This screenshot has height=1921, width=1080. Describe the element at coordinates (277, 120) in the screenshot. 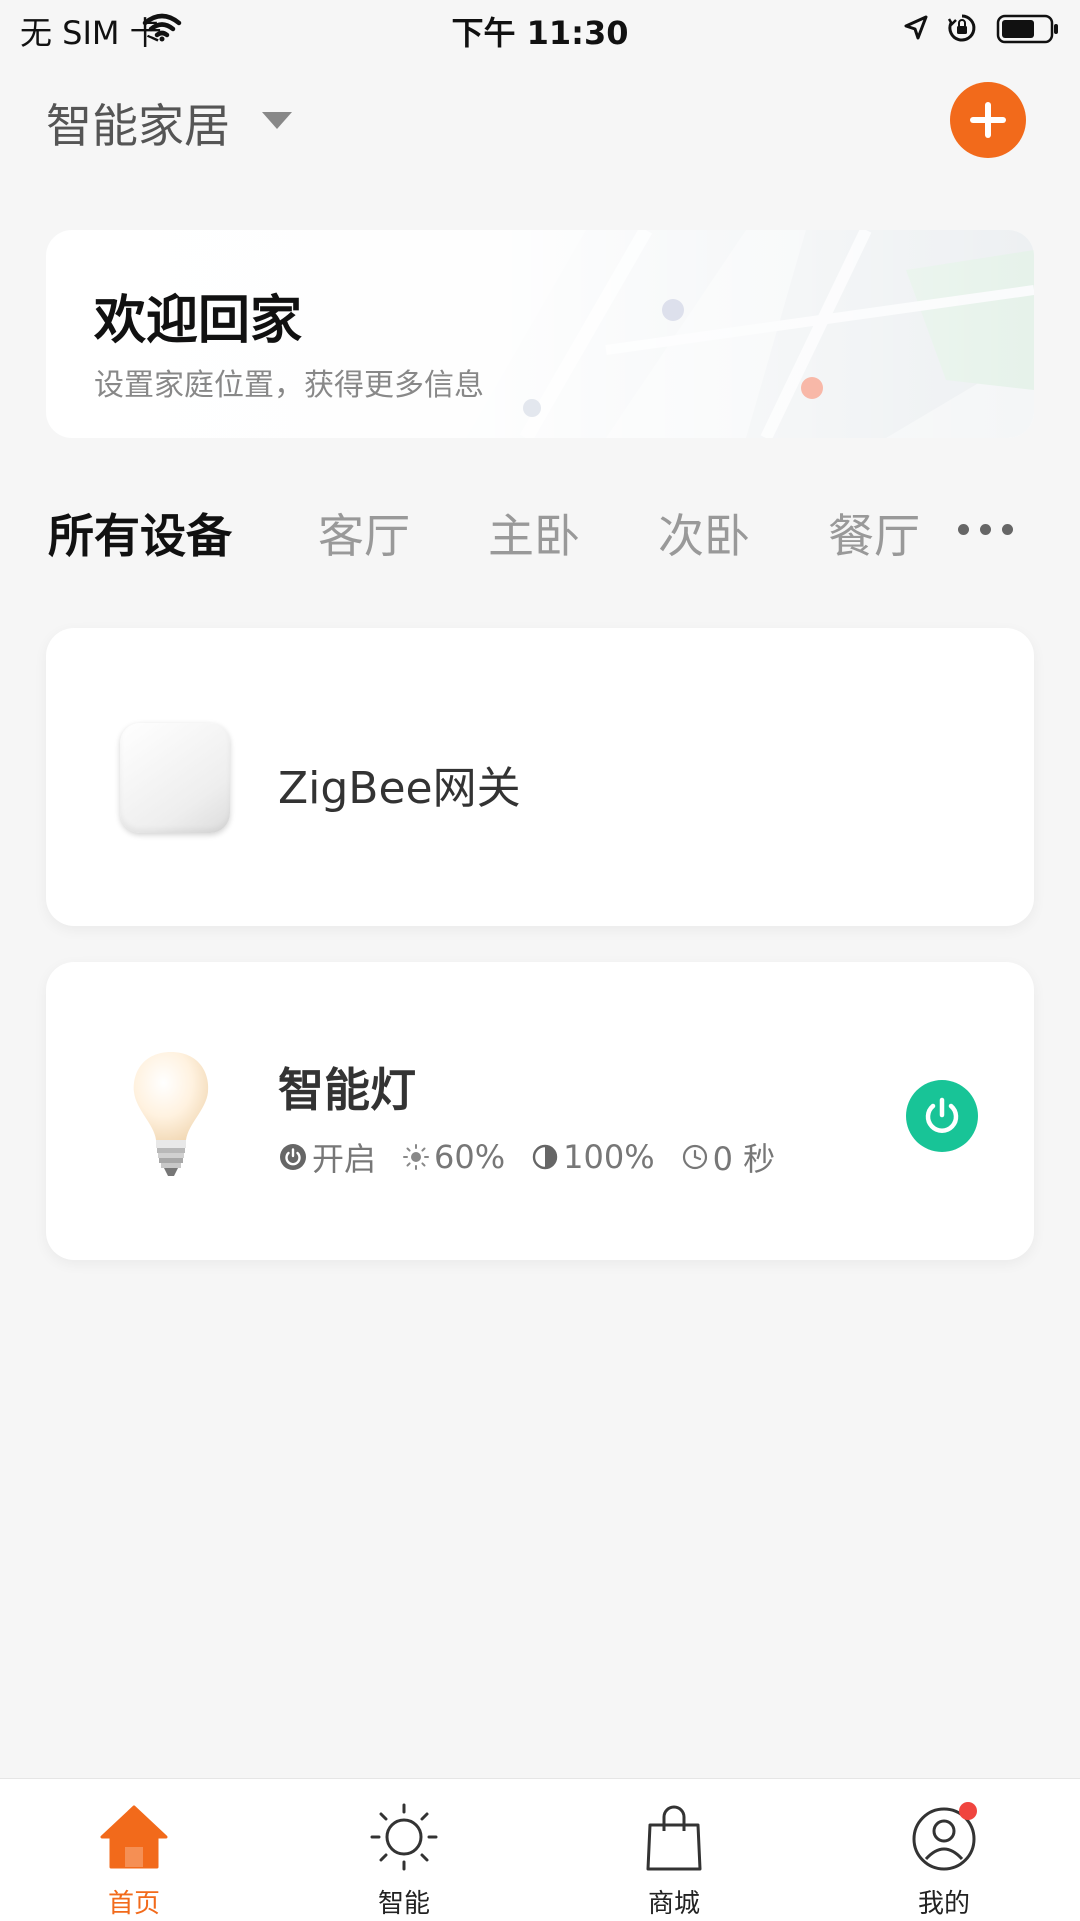

I see `caret-down-icon` at that location.